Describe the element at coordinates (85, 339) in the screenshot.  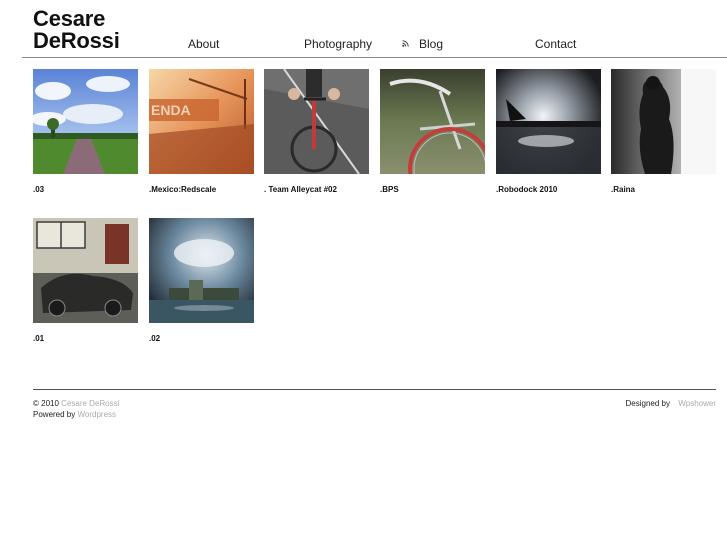
I see `photo-caption: .01` at that location.